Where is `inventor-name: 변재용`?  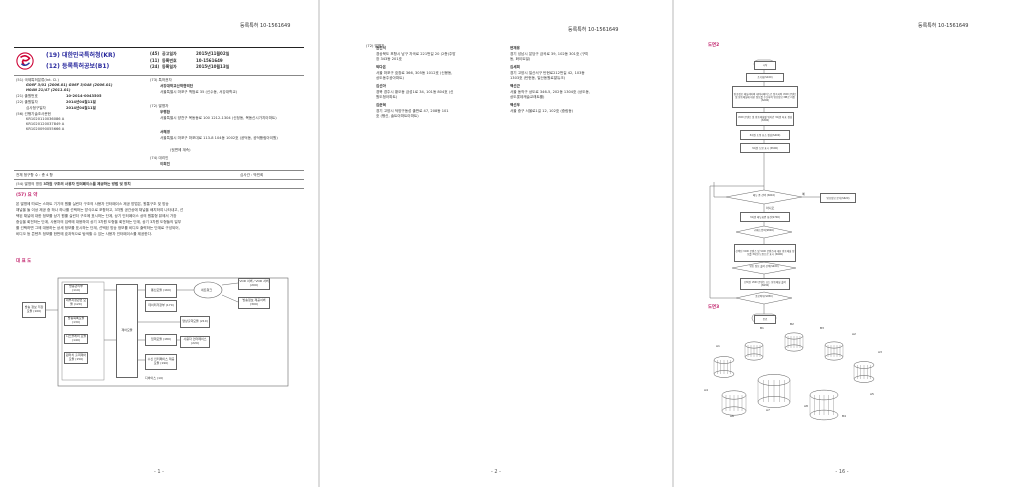 inventor-name: 변재용 is located at coordinates (515, 48).